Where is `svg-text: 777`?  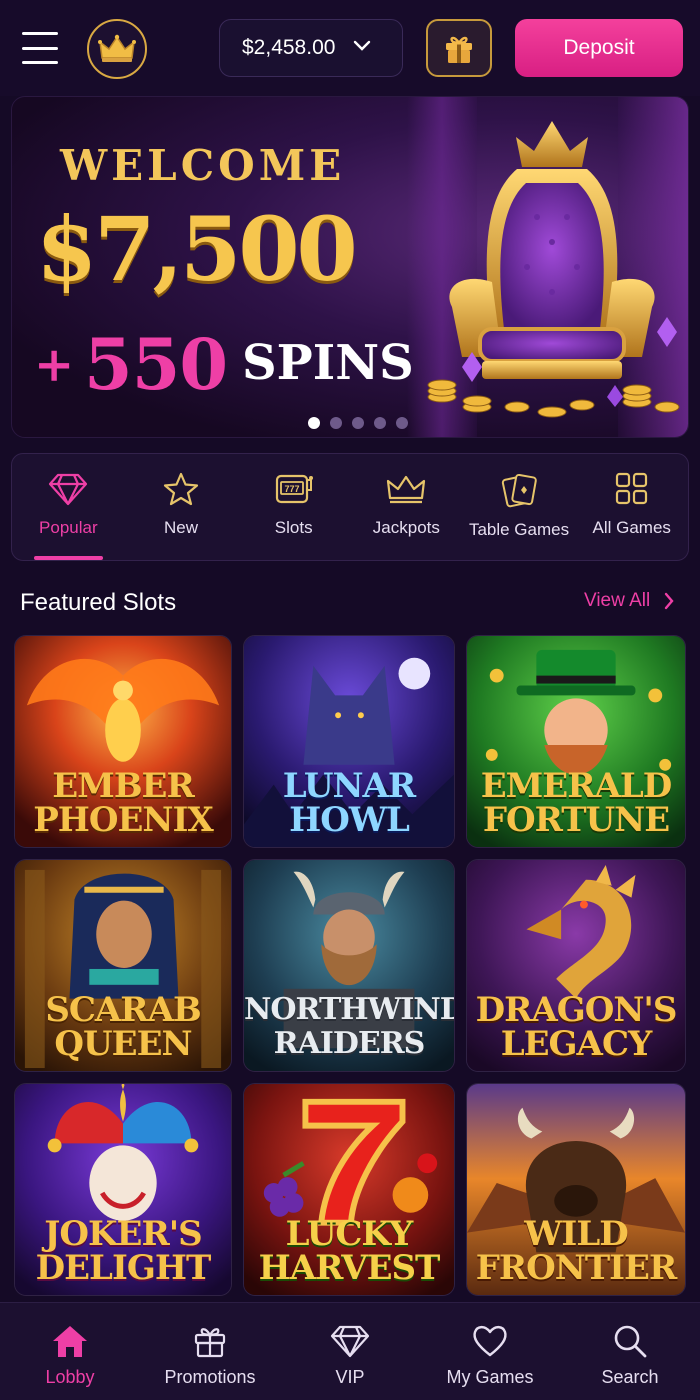
svg-text: 777 is located at coordinates (291, 489).